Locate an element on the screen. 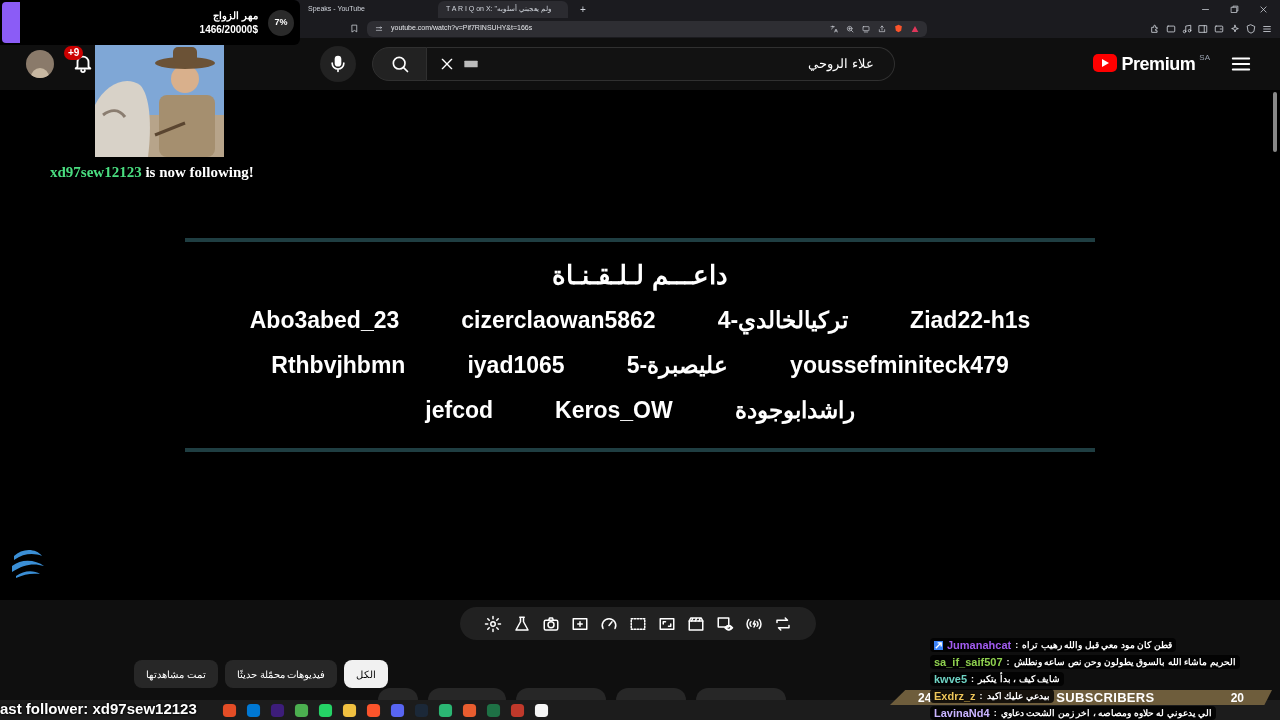 This screenshot has height=720, width=1280. sparkle-icon is located at coordinates (1235, 28).